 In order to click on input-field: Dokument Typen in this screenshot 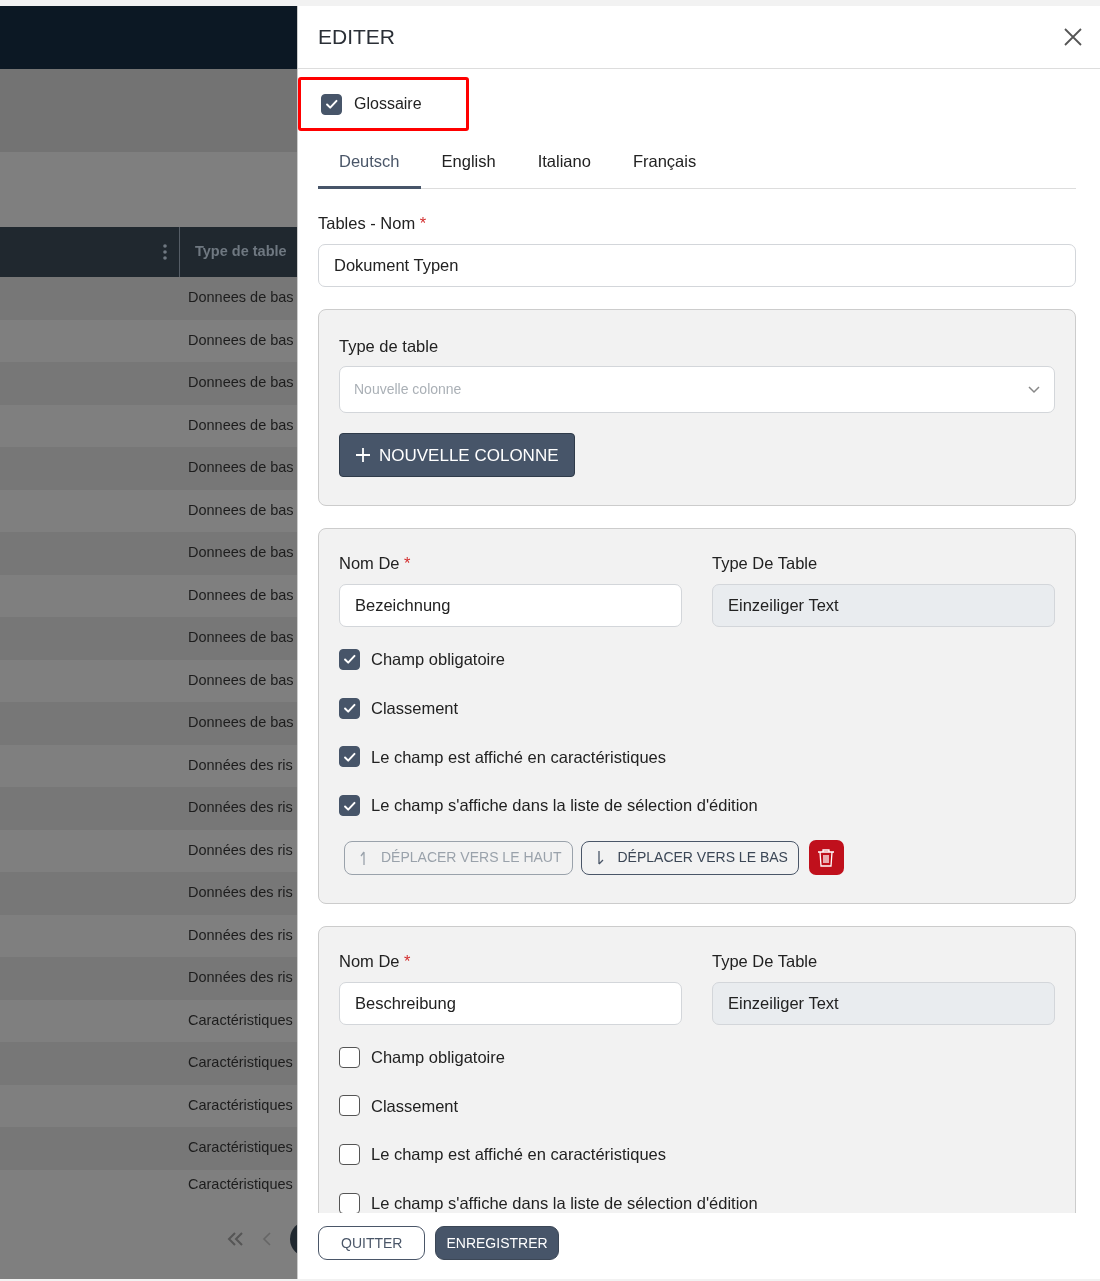, I will do `click(697, 265)`.